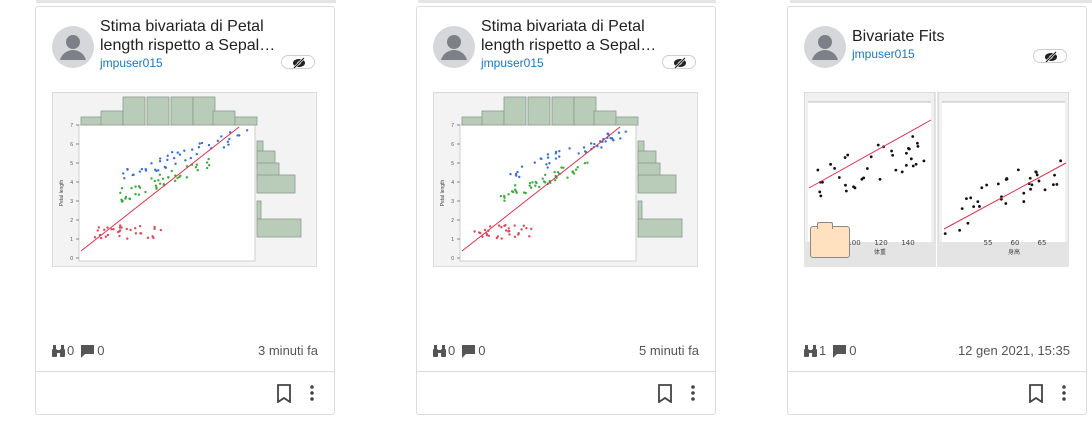 This screenshot has width=1092, height=428. What do you see at coordinates (566, 371) in the screenshot?
I see `card-divider` at bounding box center [566, 371].